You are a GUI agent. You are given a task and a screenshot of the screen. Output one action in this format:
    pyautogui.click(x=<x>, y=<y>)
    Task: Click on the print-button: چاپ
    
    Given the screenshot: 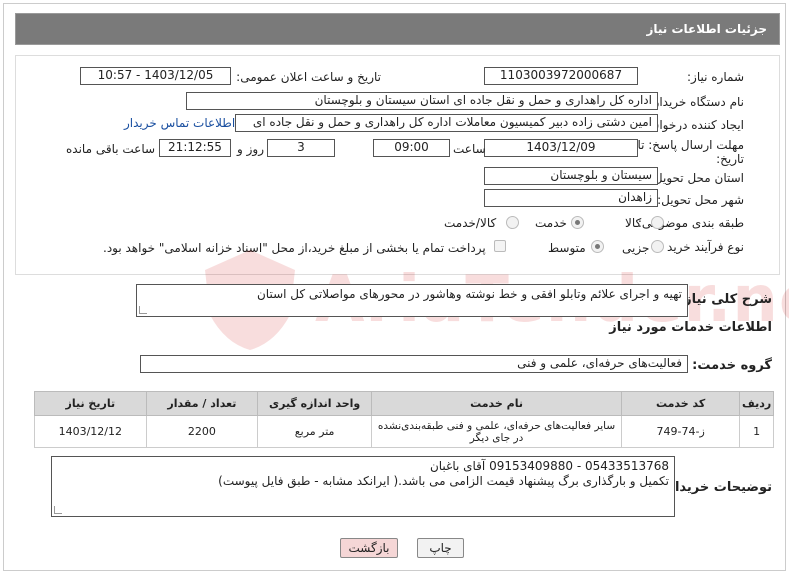 What is the action you would take?
    pyautogui.click(x=440, y=548)
    